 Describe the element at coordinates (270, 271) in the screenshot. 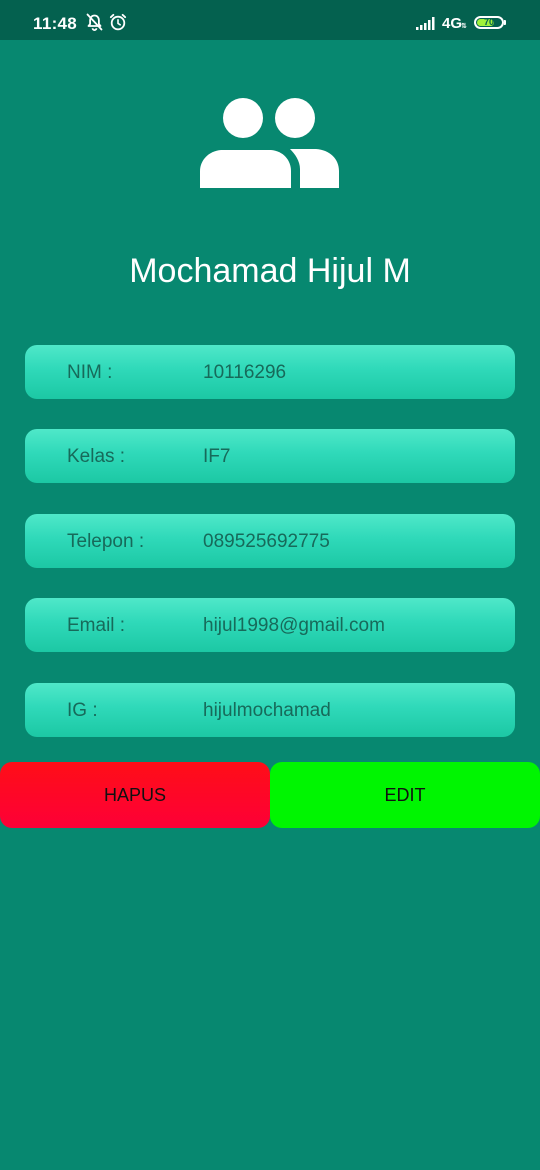

I see `profile-name: Mochamad Hijul M` at that location.